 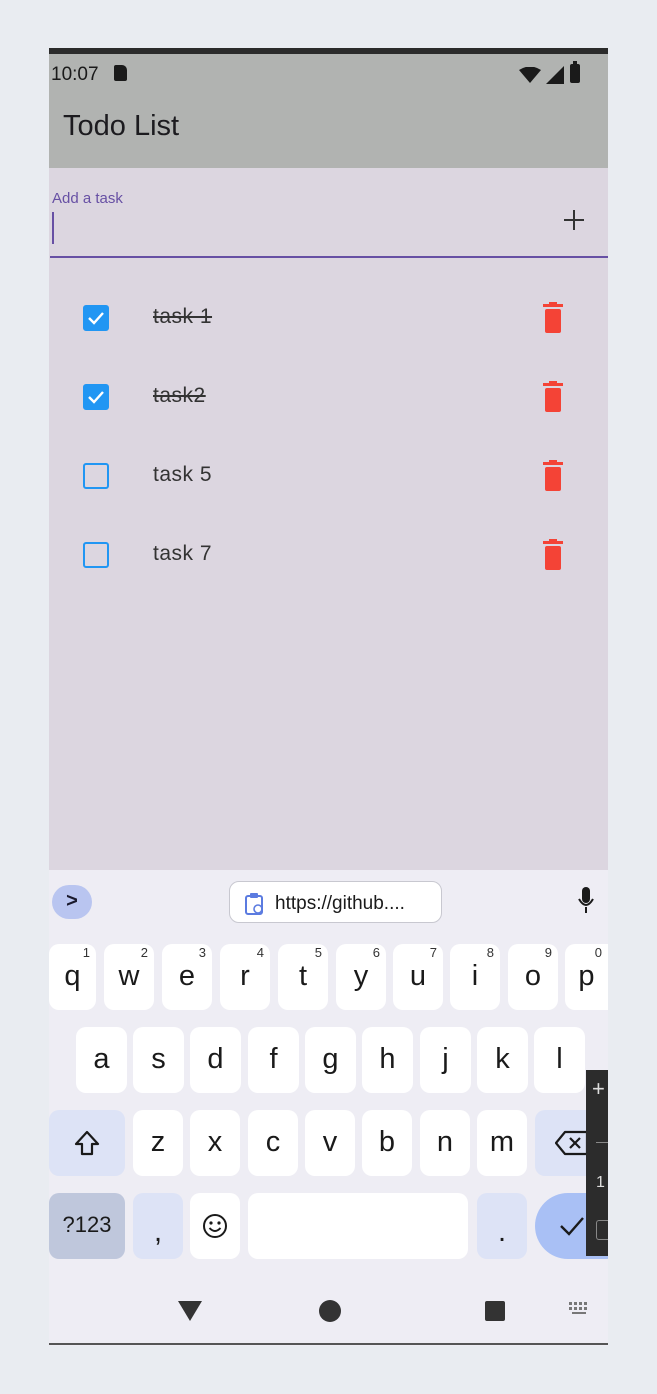 What do you see at coordinates (328, 75) in the screenshot?
I see `status-bar: 10:07` at bounding box center [328, 75].